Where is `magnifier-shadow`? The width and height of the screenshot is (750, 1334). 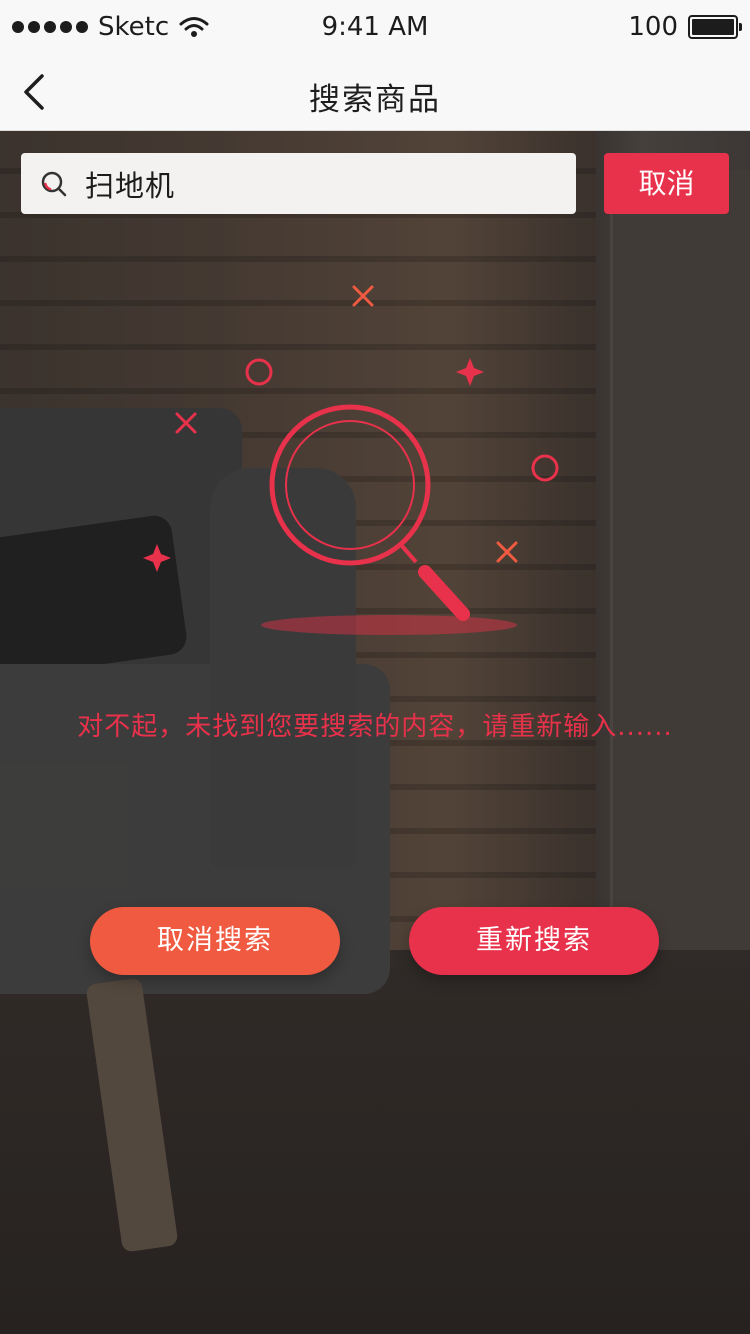 magnifier-shadow is located at coordinates (389, 625).